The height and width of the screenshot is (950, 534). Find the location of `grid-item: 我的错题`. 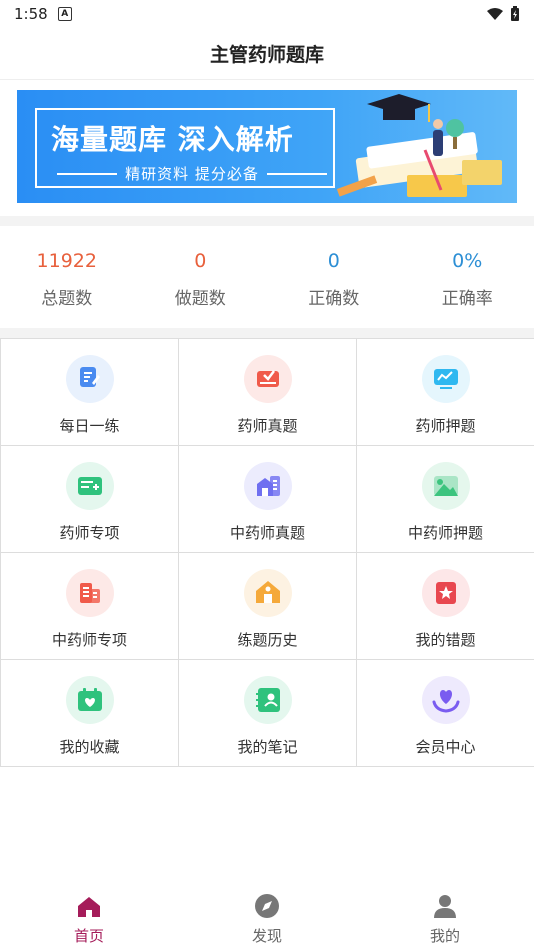

grid-item: 我的错题 is located at coordinates (445, 606).